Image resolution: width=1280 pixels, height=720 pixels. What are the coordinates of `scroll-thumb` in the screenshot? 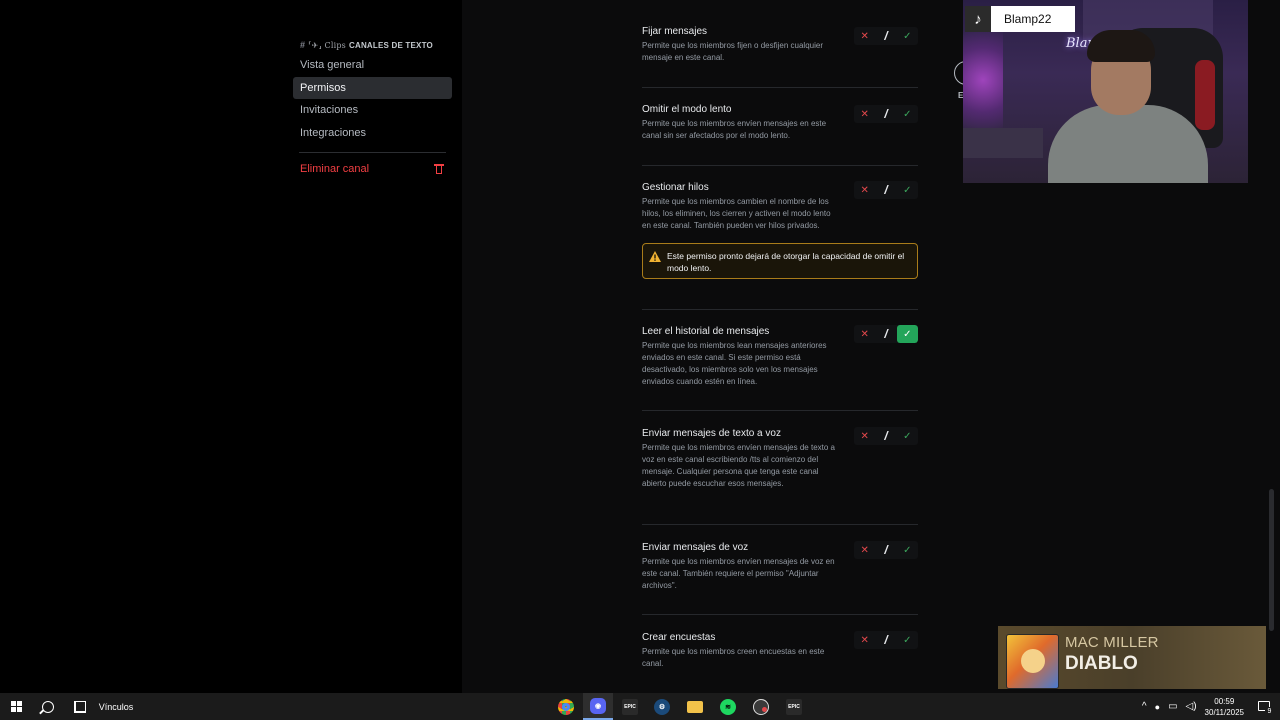 It's located at (1271, 560).